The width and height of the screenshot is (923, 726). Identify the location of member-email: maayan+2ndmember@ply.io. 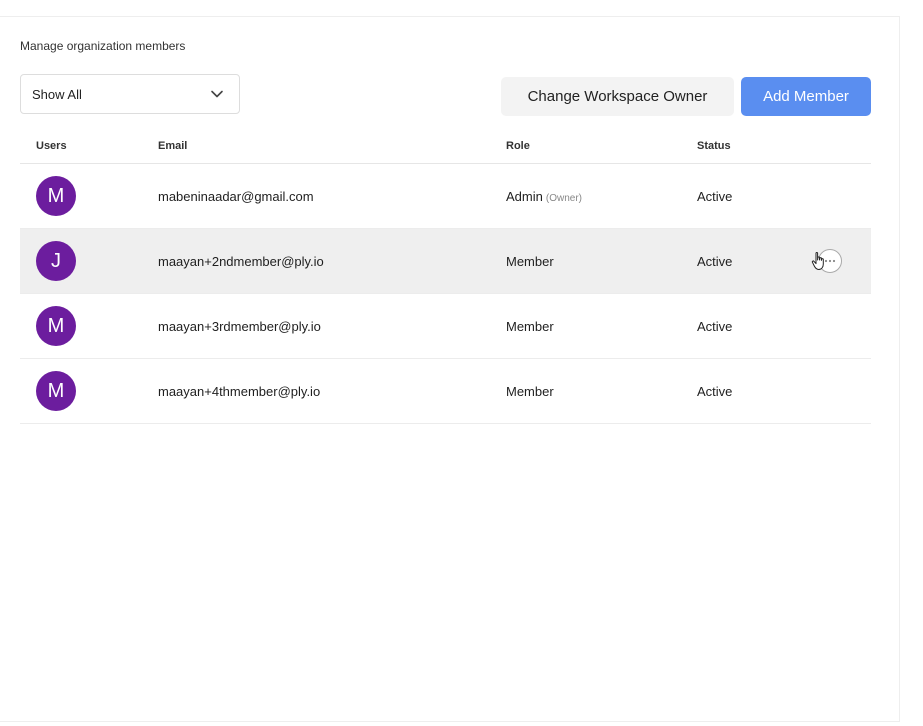
(241, 261).